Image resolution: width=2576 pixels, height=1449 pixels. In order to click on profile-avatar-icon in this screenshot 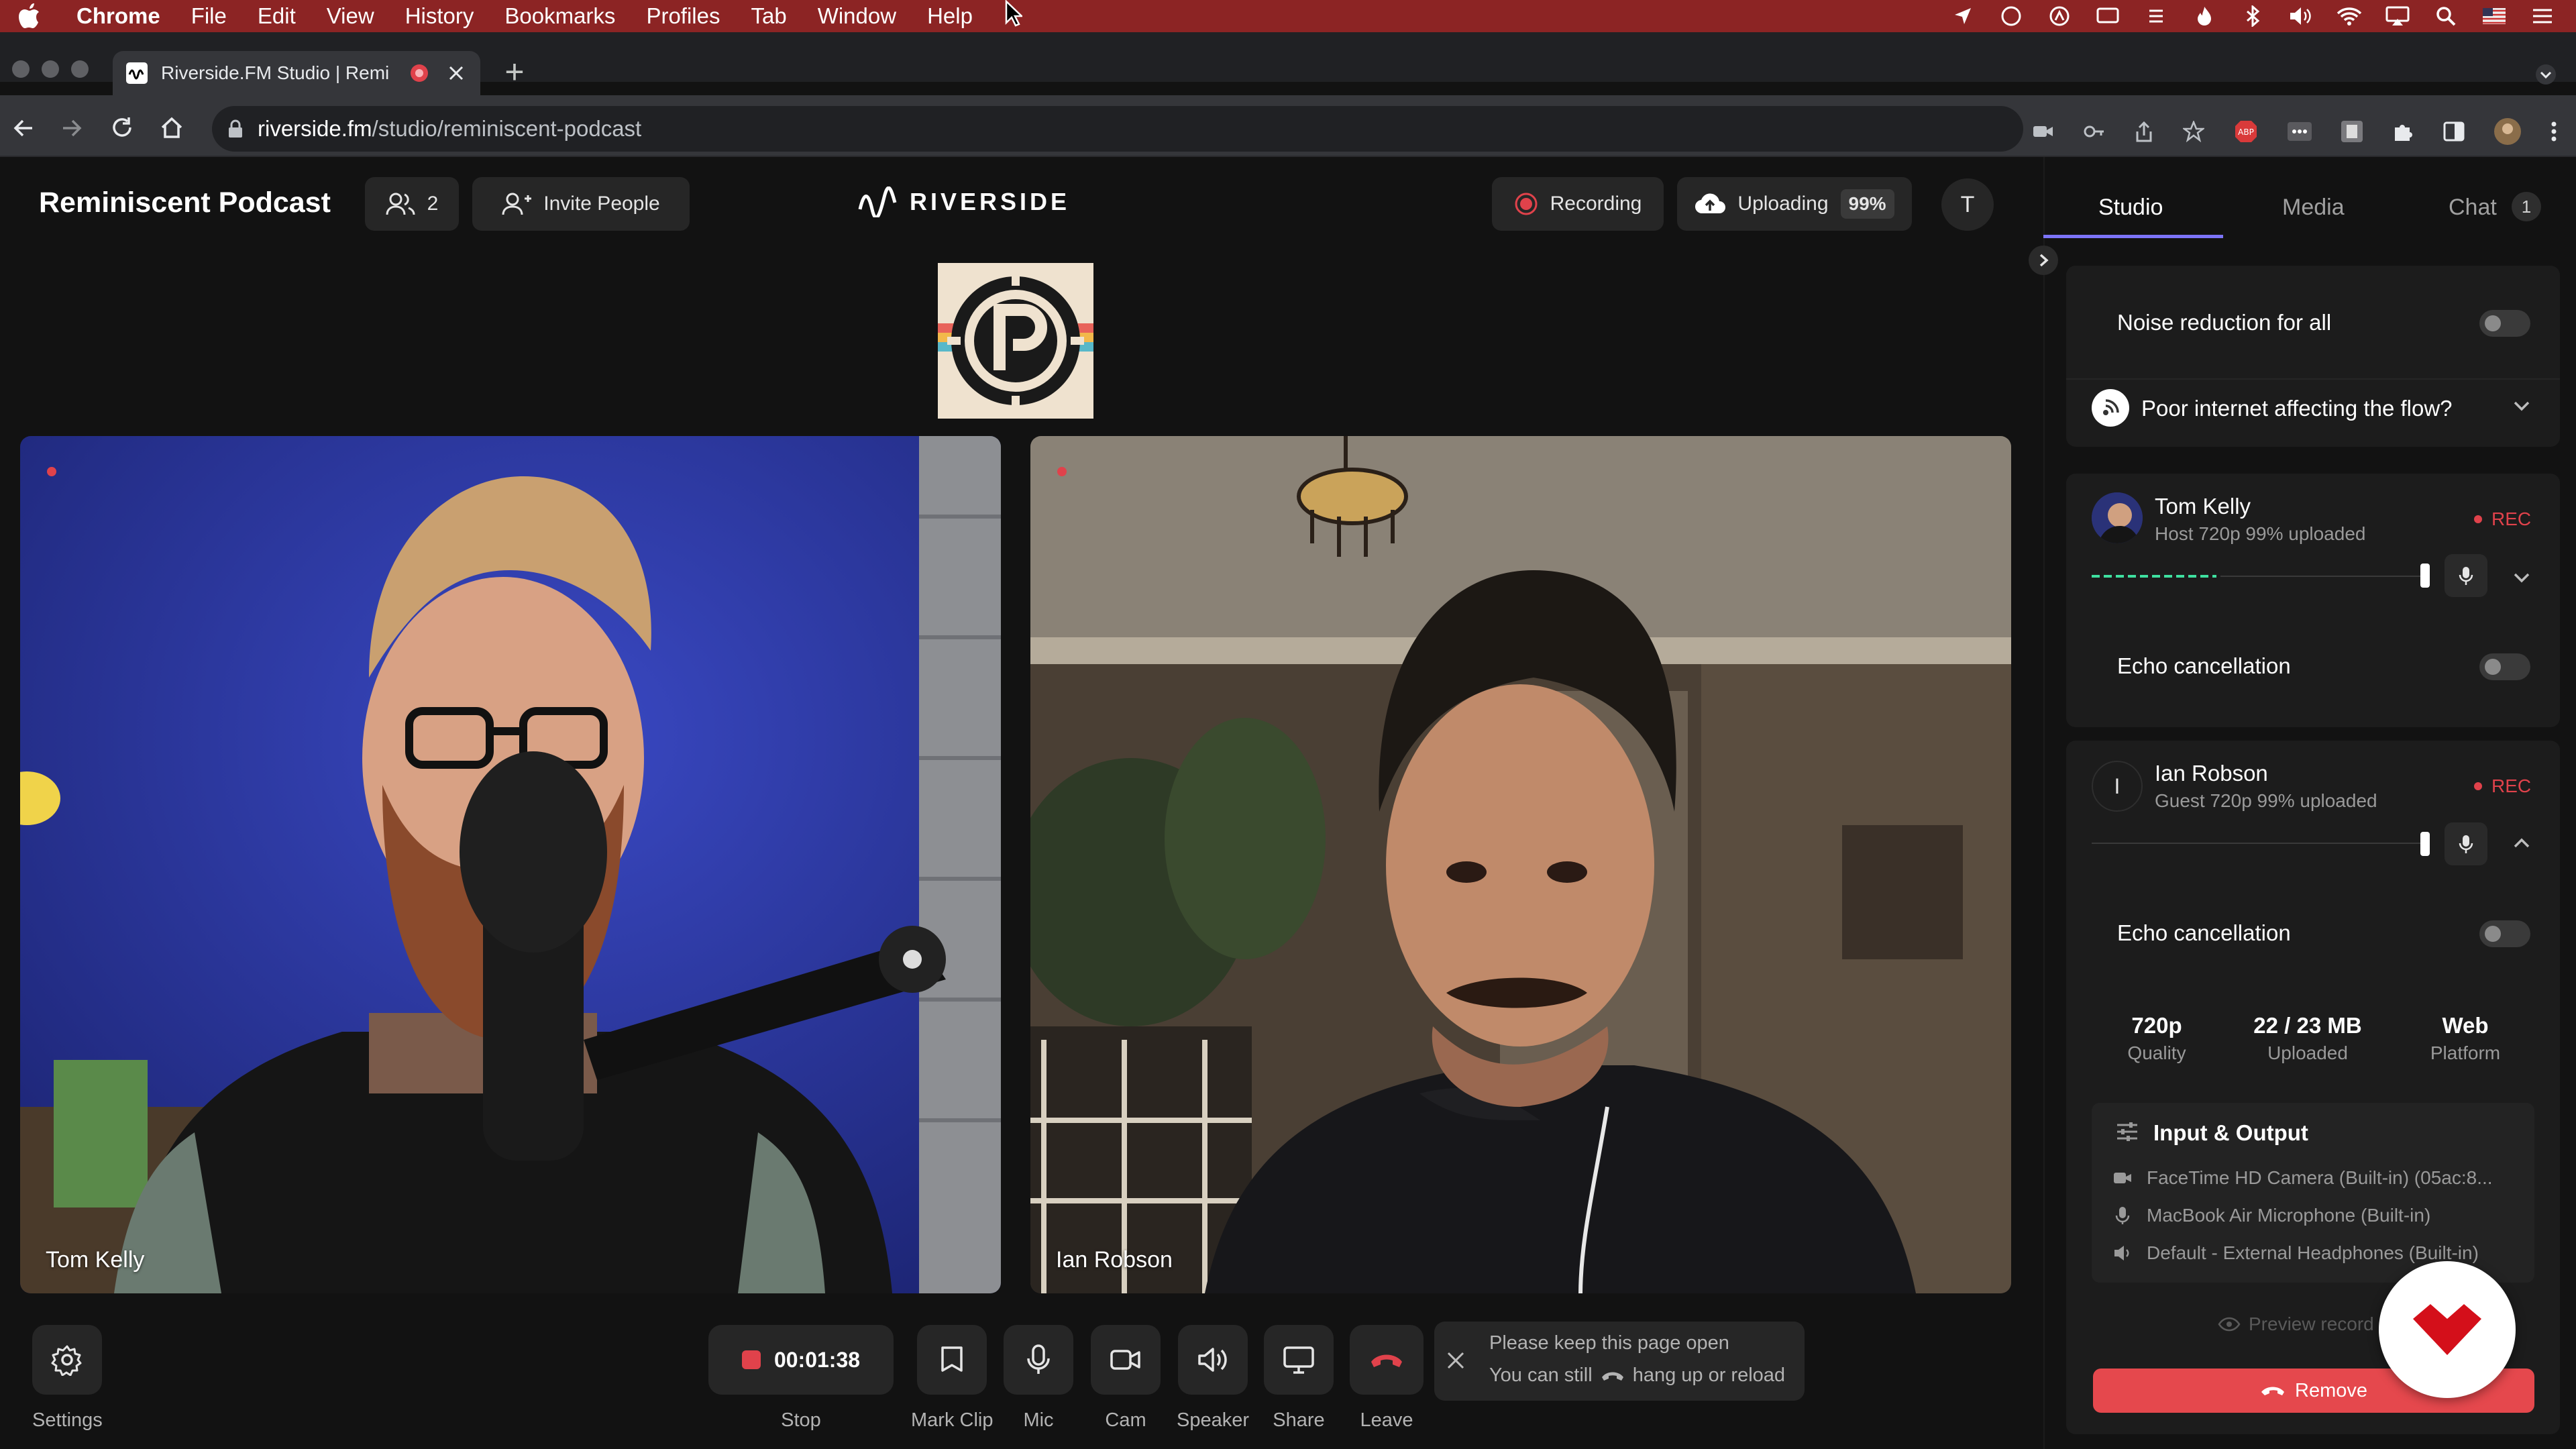, I will do `click(2507, 131)`.